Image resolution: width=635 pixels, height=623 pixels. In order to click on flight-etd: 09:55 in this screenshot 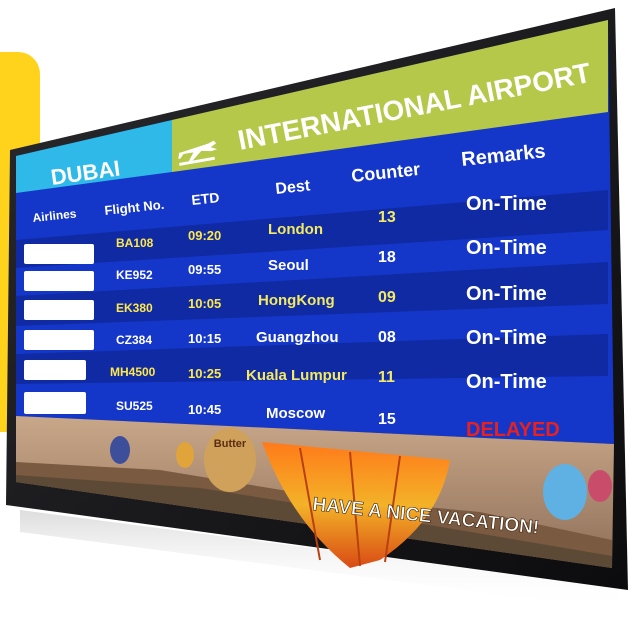, I will do `click(204, 269)`.